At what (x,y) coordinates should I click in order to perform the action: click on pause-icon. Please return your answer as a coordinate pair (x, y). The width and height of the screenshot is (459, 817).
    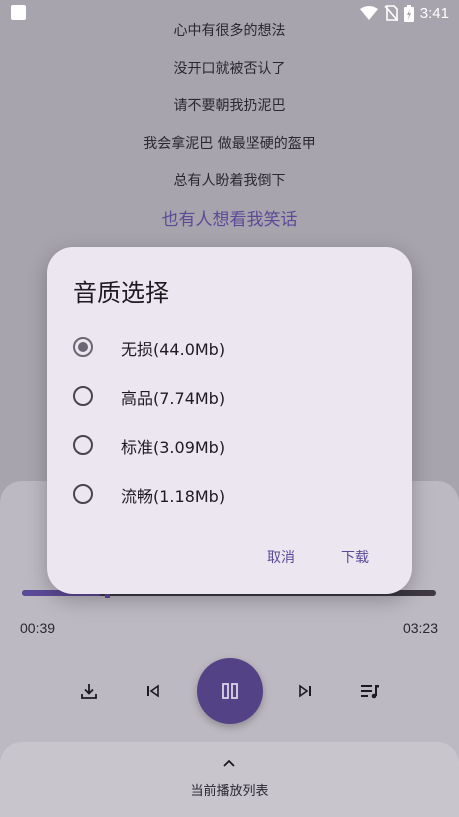
    Looking at the image, I should click on (230, 691).